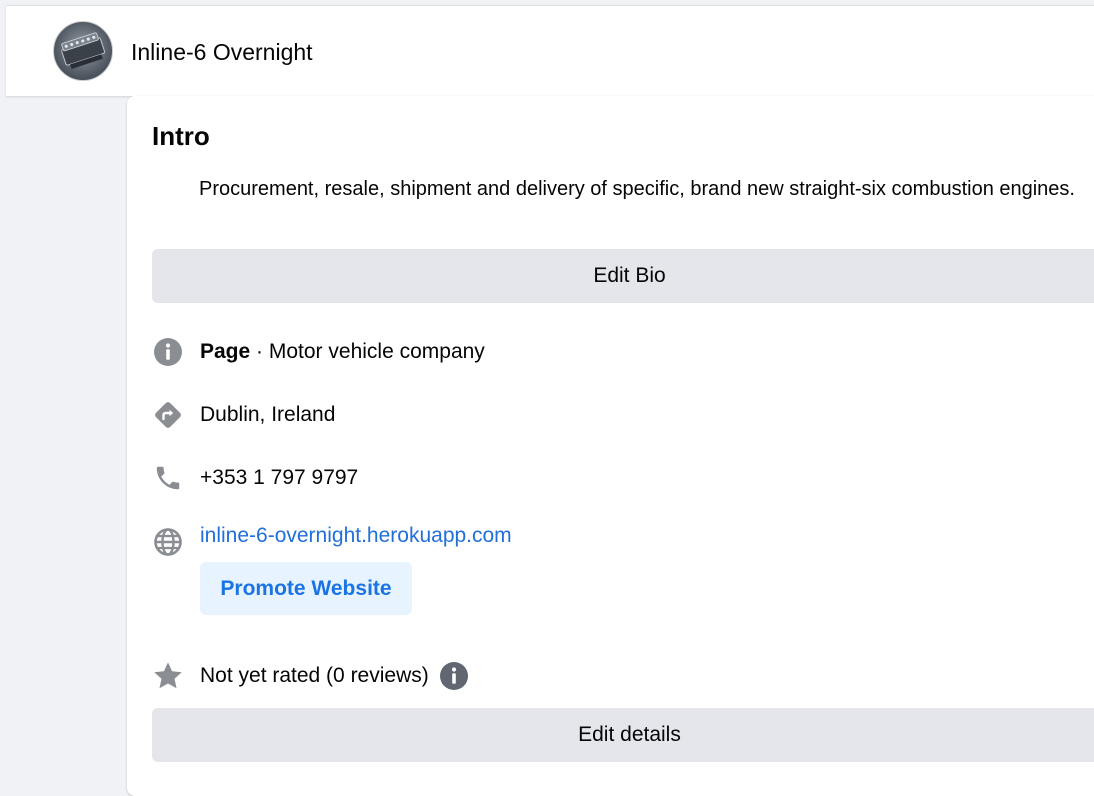 This screenshot has height=796, width=1094. Describe the element at coordinates (181, 136) in the screenshot. I see `intro-title: Intro` at that location.